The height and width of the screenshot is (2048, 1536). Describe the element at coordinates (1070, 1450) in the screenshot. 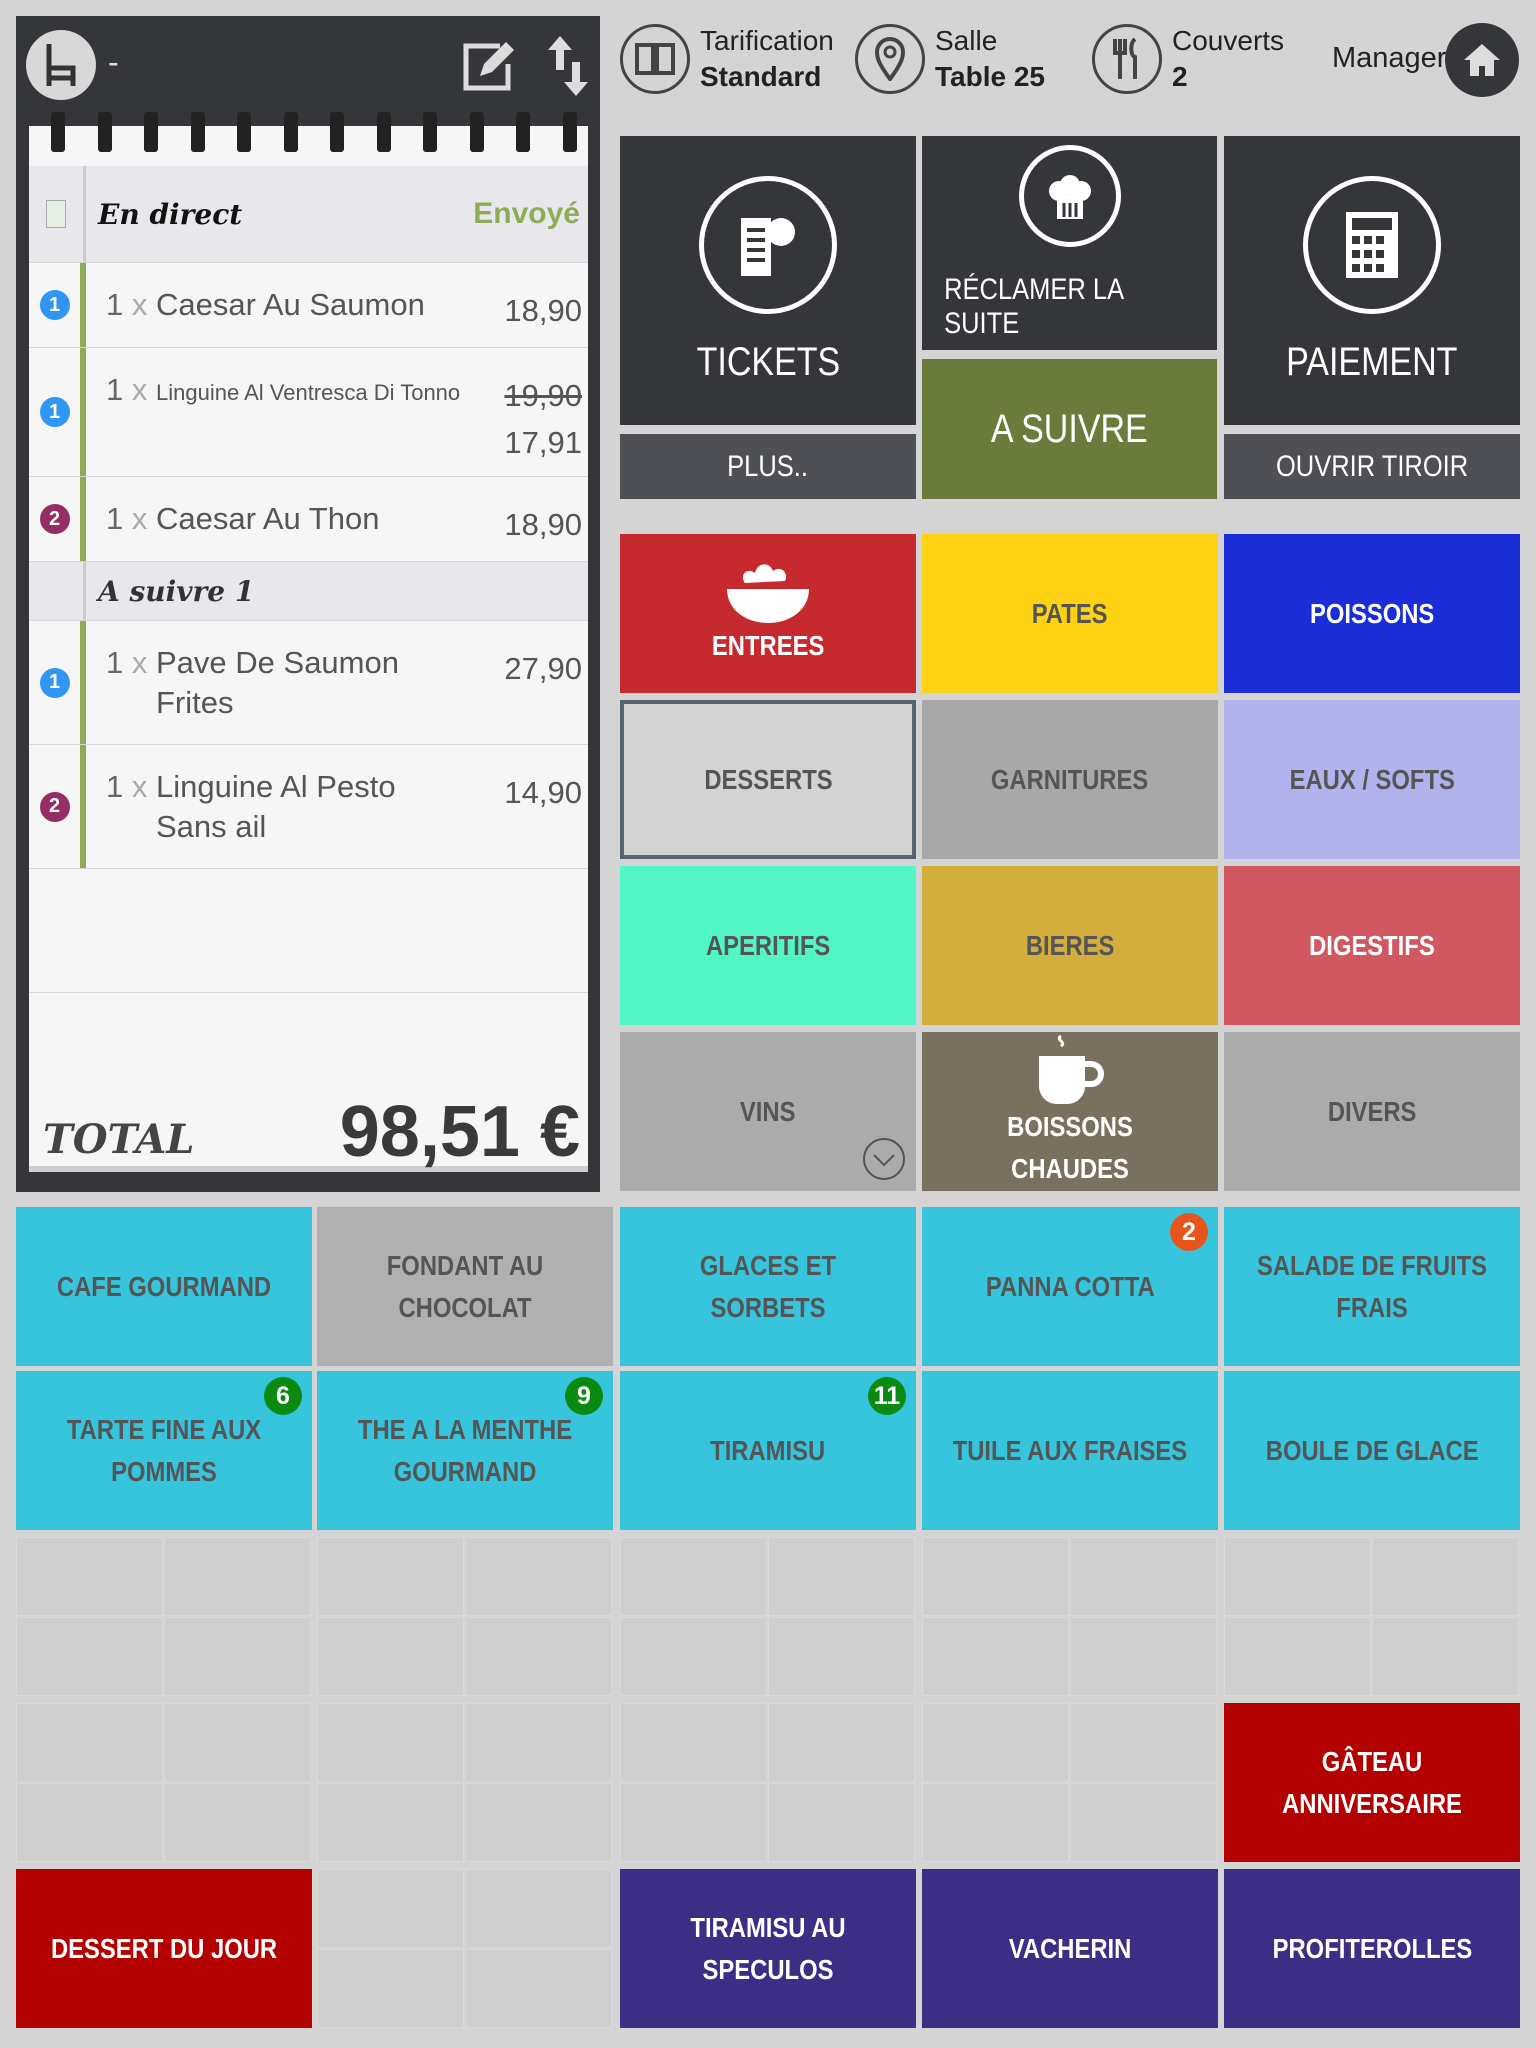

I see `product-tuile-aux-fraises: TUILE AUX FRAISES` at that location.